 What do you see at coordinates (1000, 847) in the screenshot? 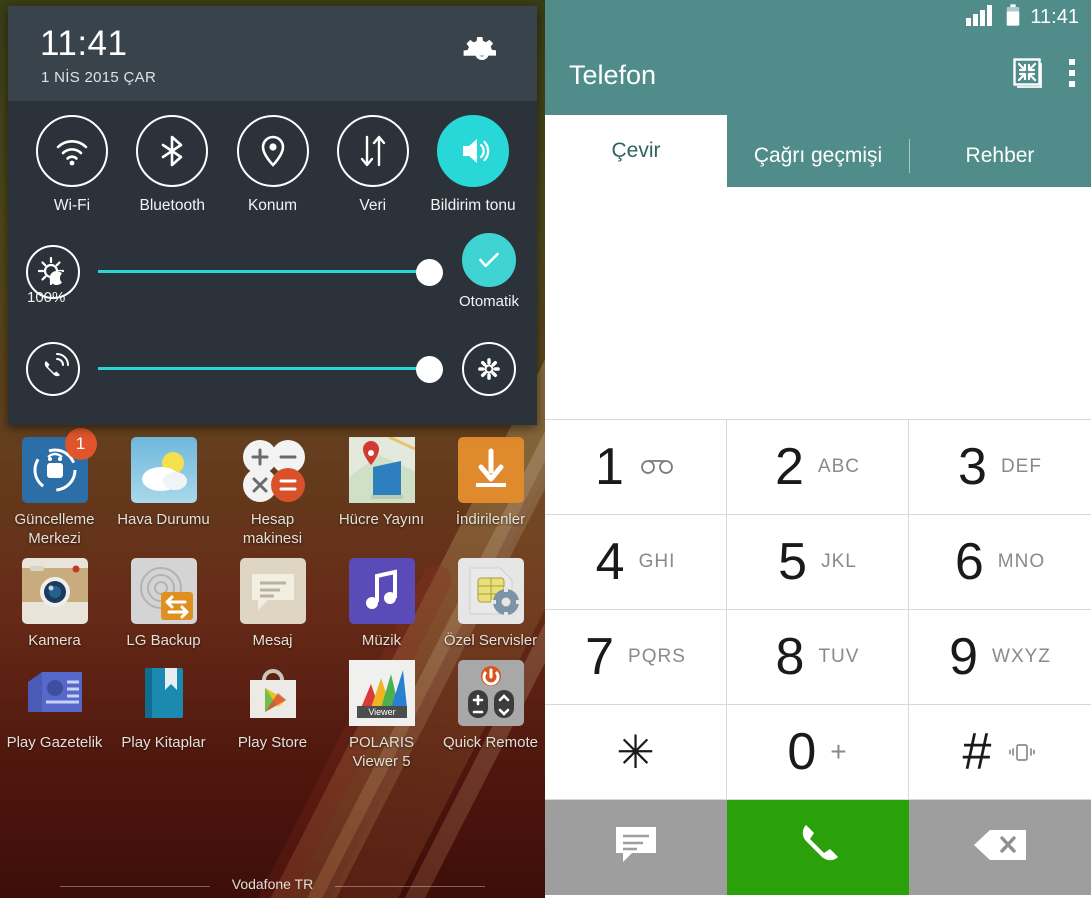
I see `backspace-button` at bounding box center [1000, 847].